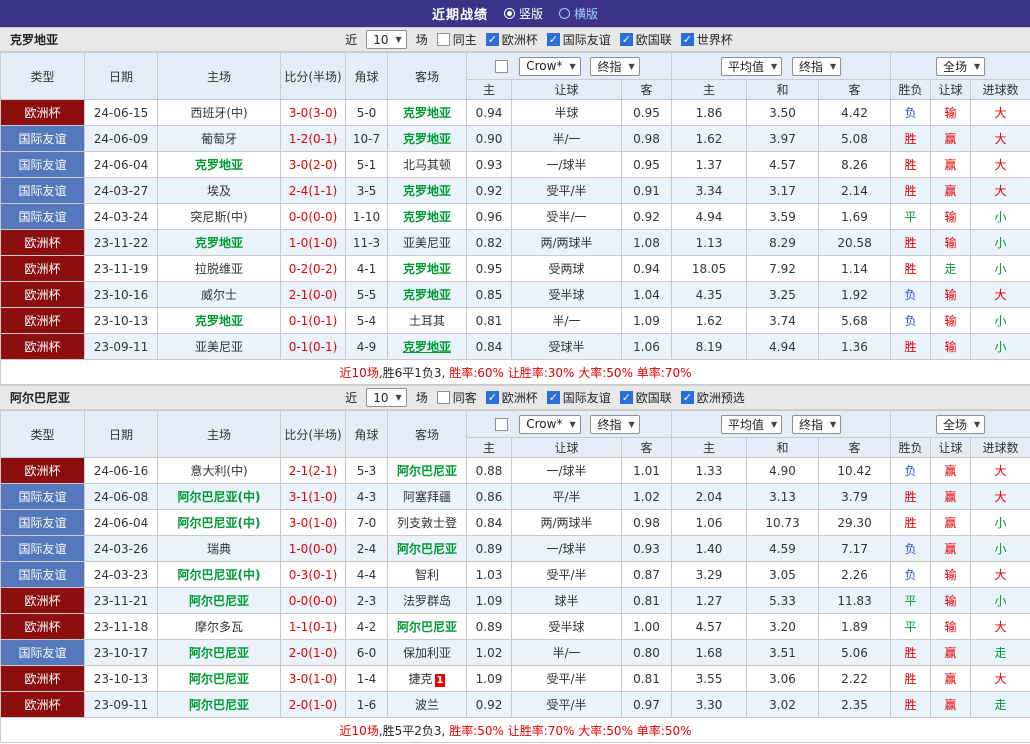 The image size is (1030, 744). What do you see at coordinates (709, 522) in the screenshot?
I see `euro-home-odds: 1.06` at bounding box center [709, 522].